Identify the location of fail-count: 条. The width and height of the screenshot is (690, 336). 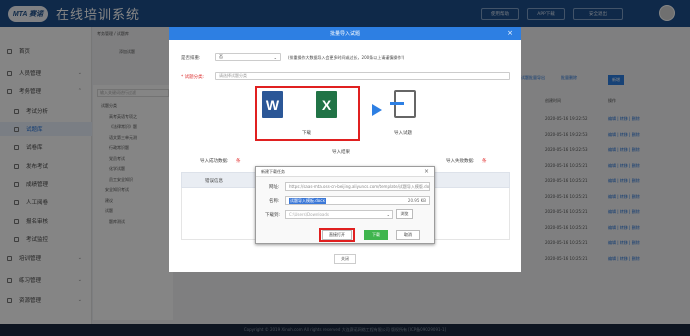
(484, 161).